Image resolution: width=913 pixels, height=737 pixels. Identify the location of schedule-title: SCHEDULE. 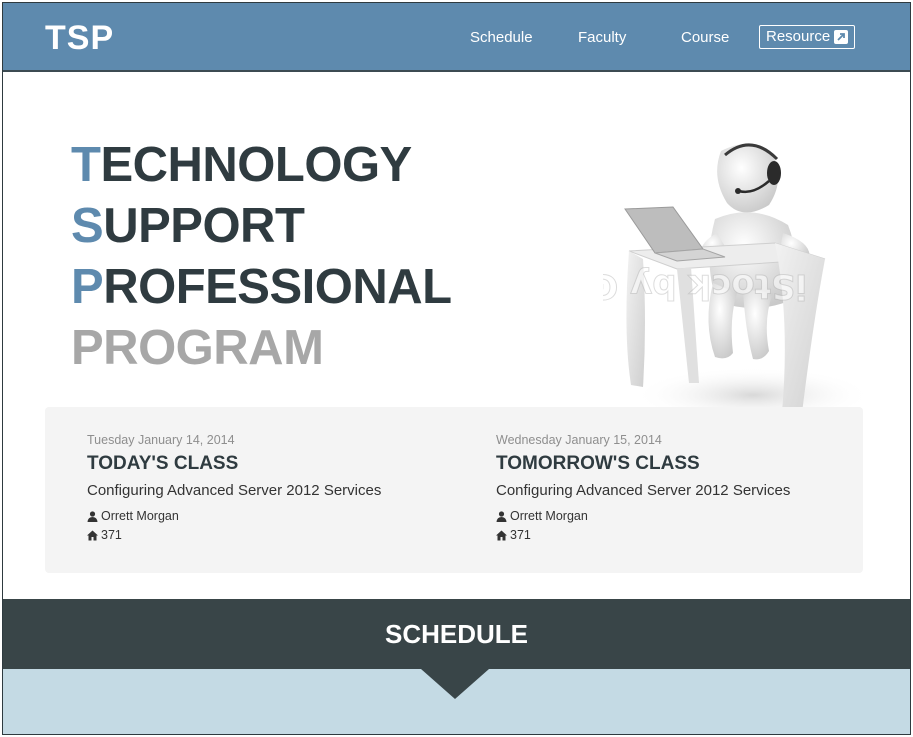
(456, 634).